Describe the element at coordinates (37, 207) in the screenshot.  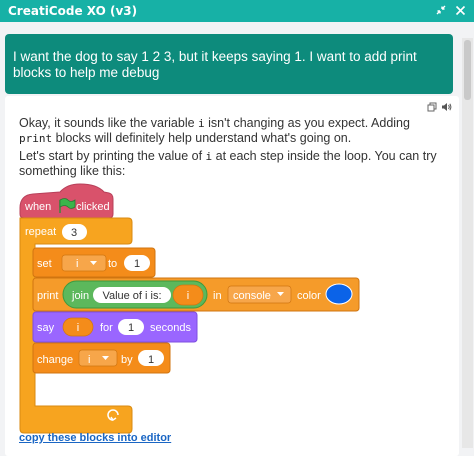
I see `when-label: when` at that location.